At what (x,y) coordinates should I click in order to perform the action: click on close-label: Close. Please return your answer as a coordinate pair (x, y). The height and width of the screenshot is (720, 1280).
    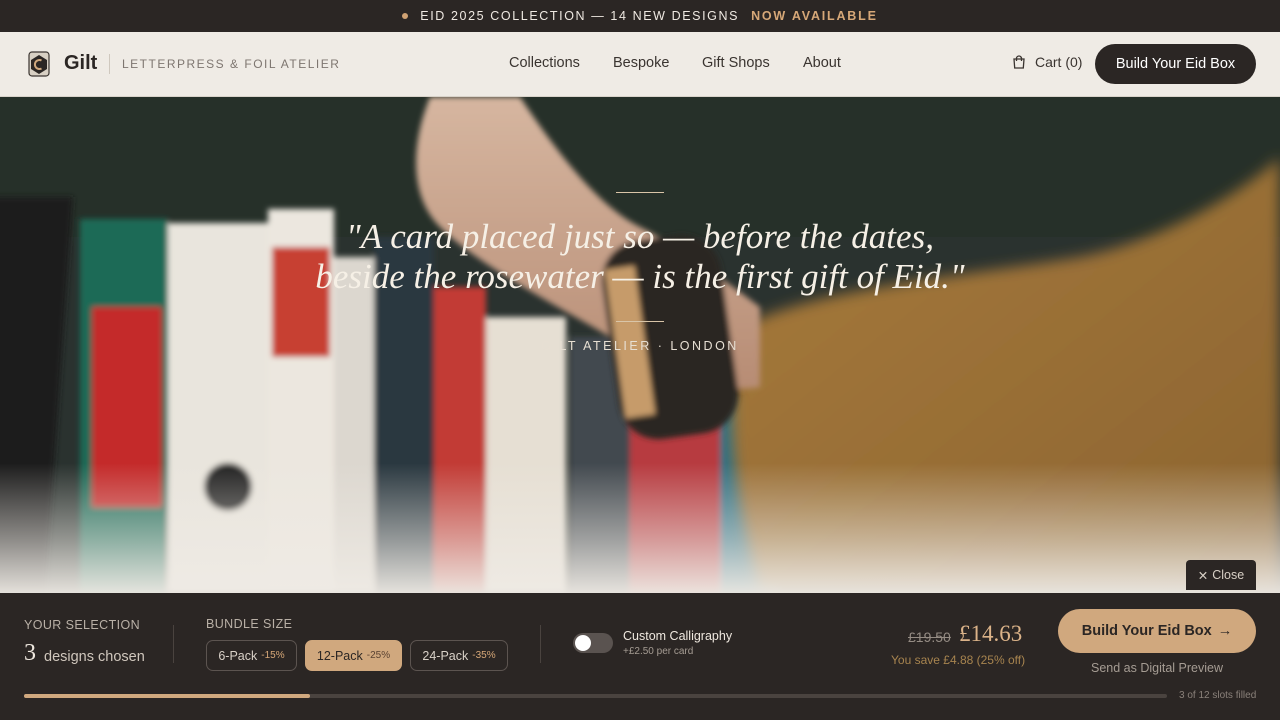
    Looking at the image, I should click on (1228, 575).